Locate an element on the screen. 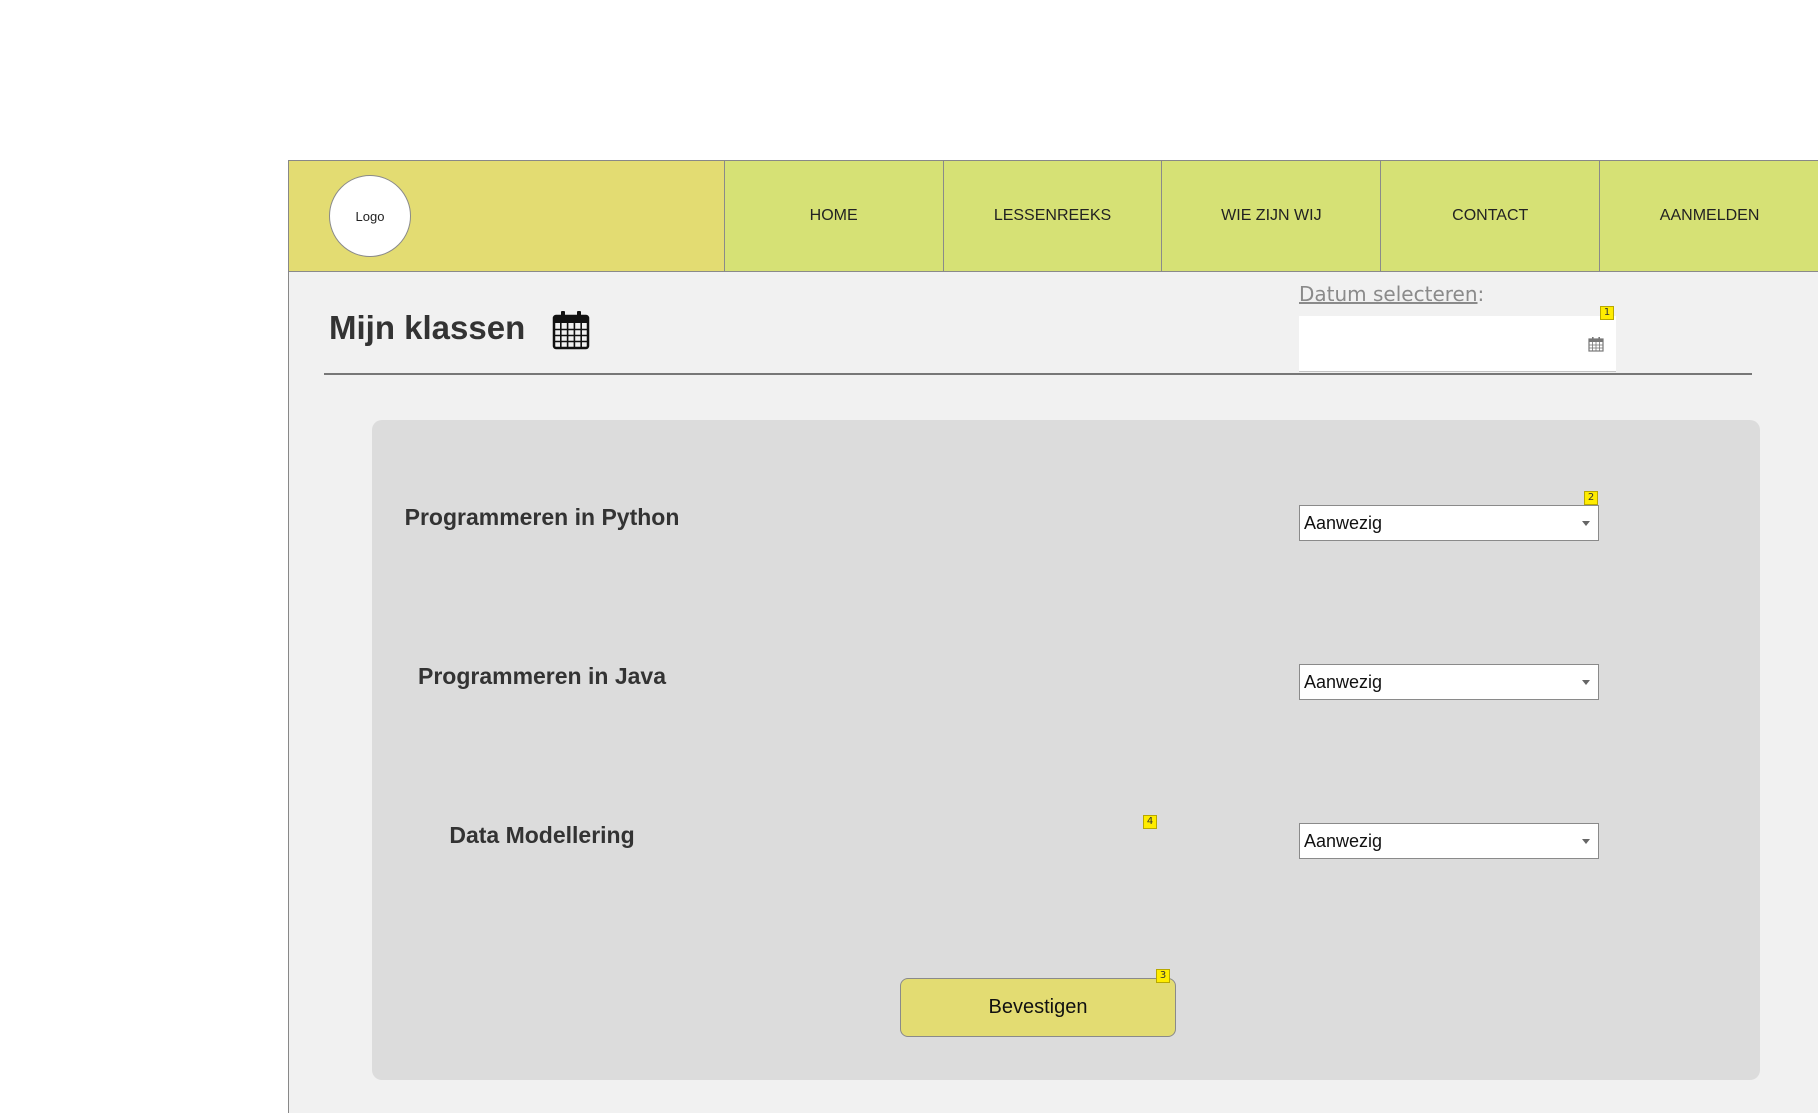  page-title: Mijn klassen is located at coordinates (427, 327).